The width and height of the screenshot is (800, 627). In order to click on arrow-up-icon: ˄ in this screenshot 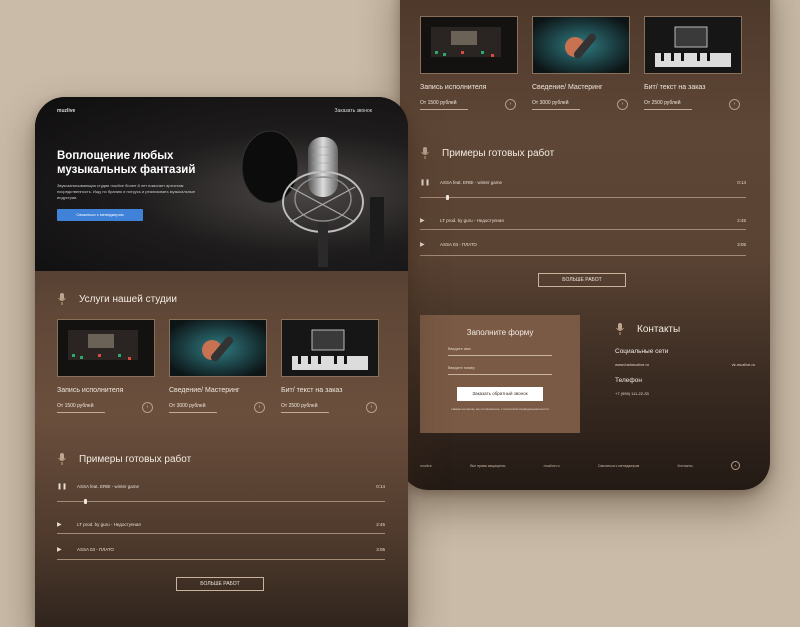, I will do `click(735, 465)`.